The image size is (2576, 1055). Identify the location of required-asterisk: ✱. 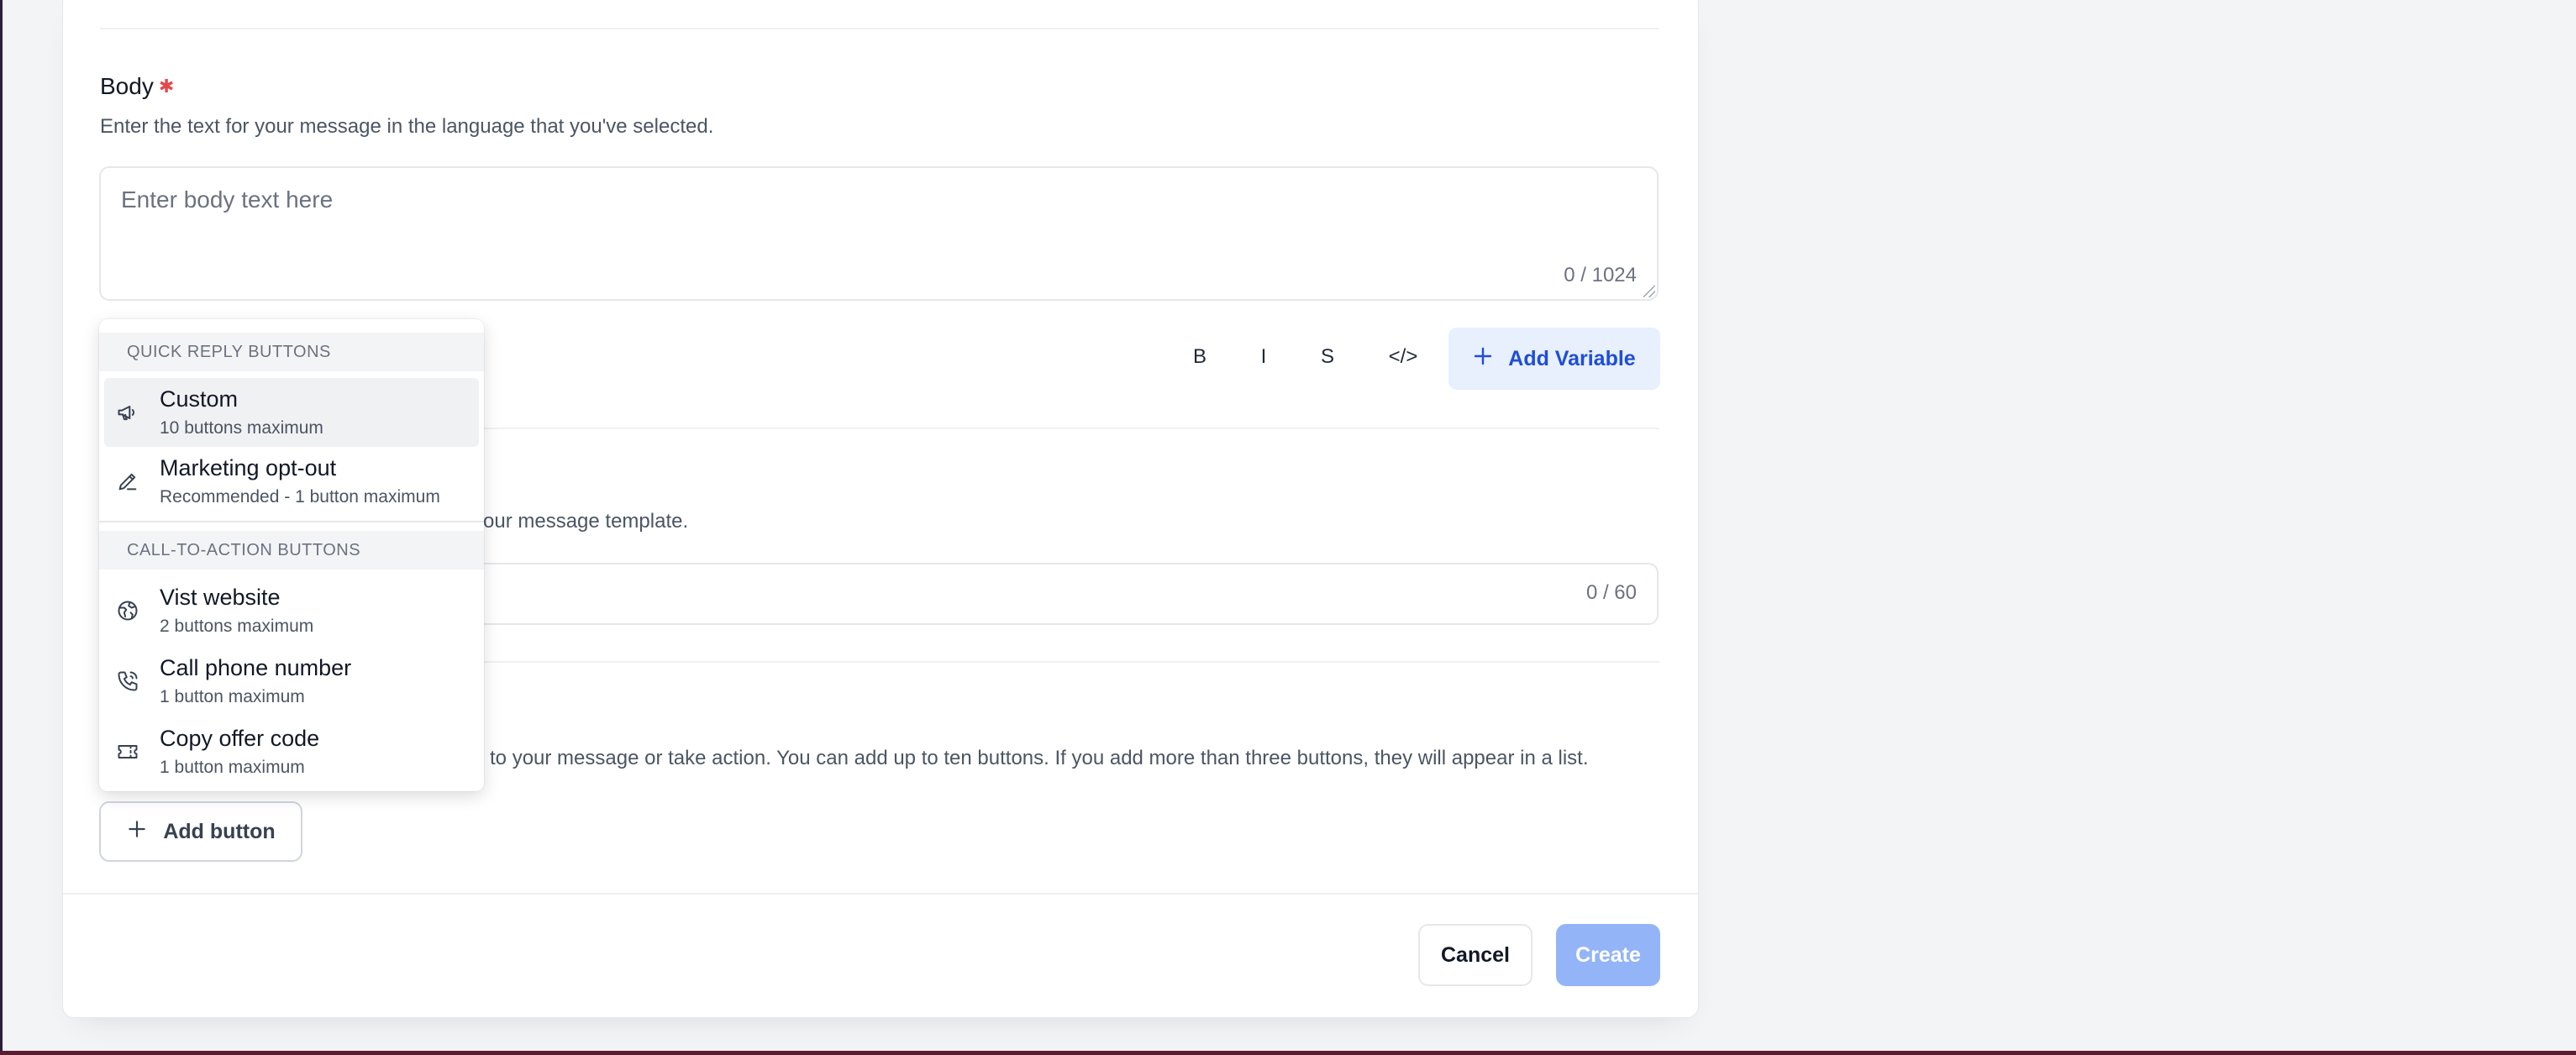
(166, 86).